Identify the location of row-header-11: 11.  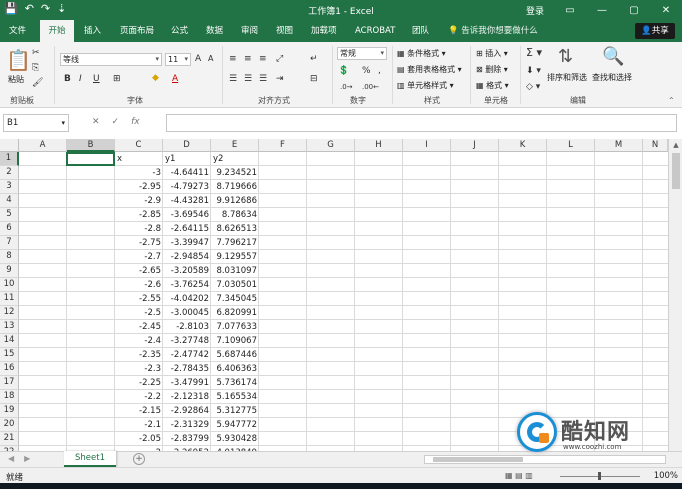
(9, 299).